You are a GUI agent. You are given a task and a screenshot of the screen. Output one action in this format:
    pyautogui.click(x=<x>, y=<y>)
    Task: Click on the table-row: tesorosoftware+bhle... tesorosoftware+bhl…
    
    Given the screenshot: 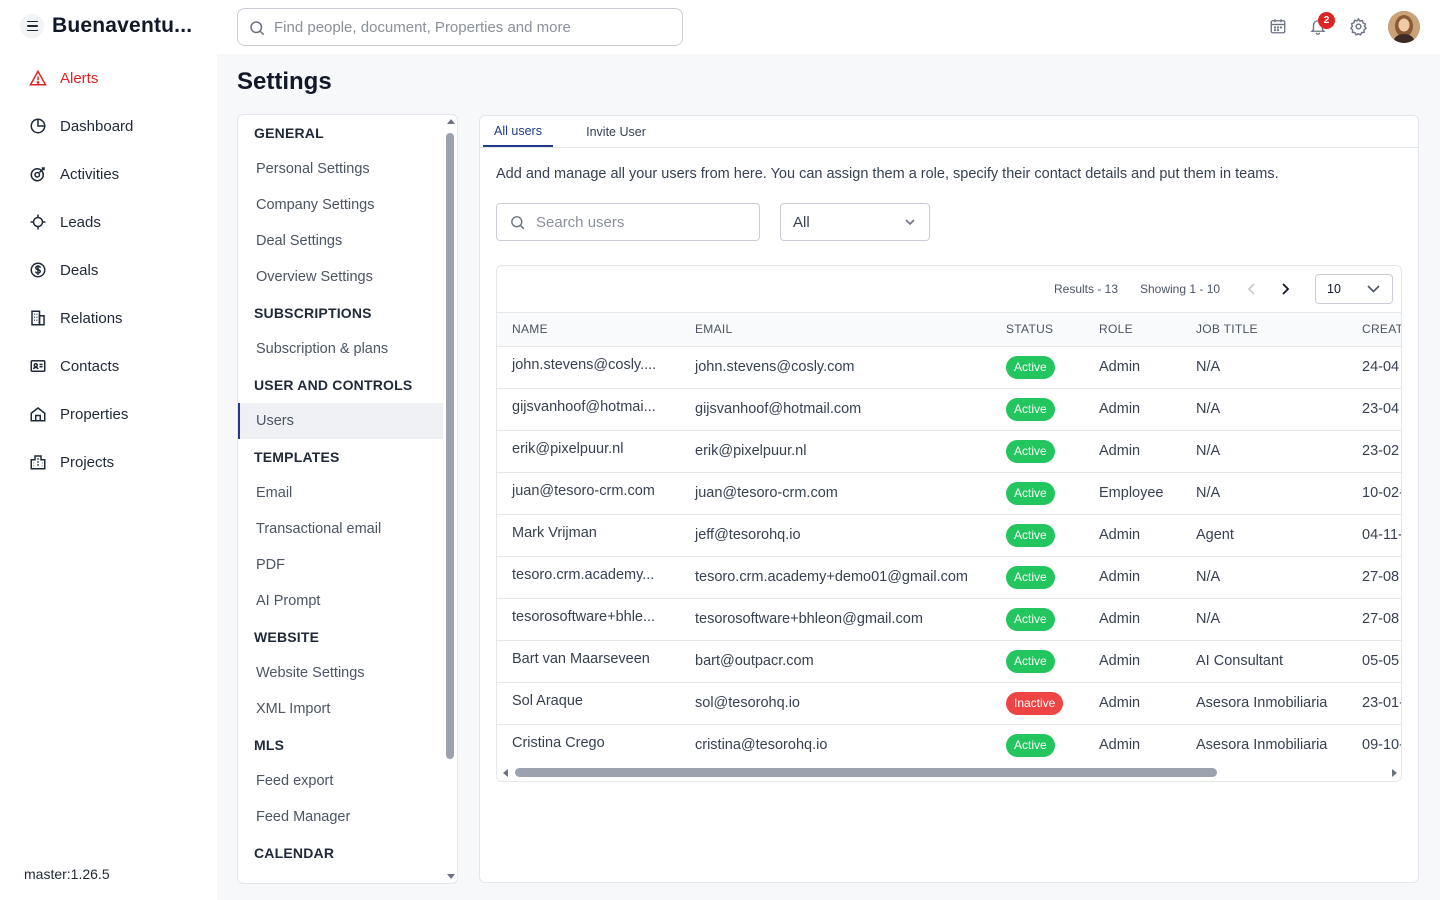 What is the action you would take?
    pyautogui.click(x=949, y=619)
    